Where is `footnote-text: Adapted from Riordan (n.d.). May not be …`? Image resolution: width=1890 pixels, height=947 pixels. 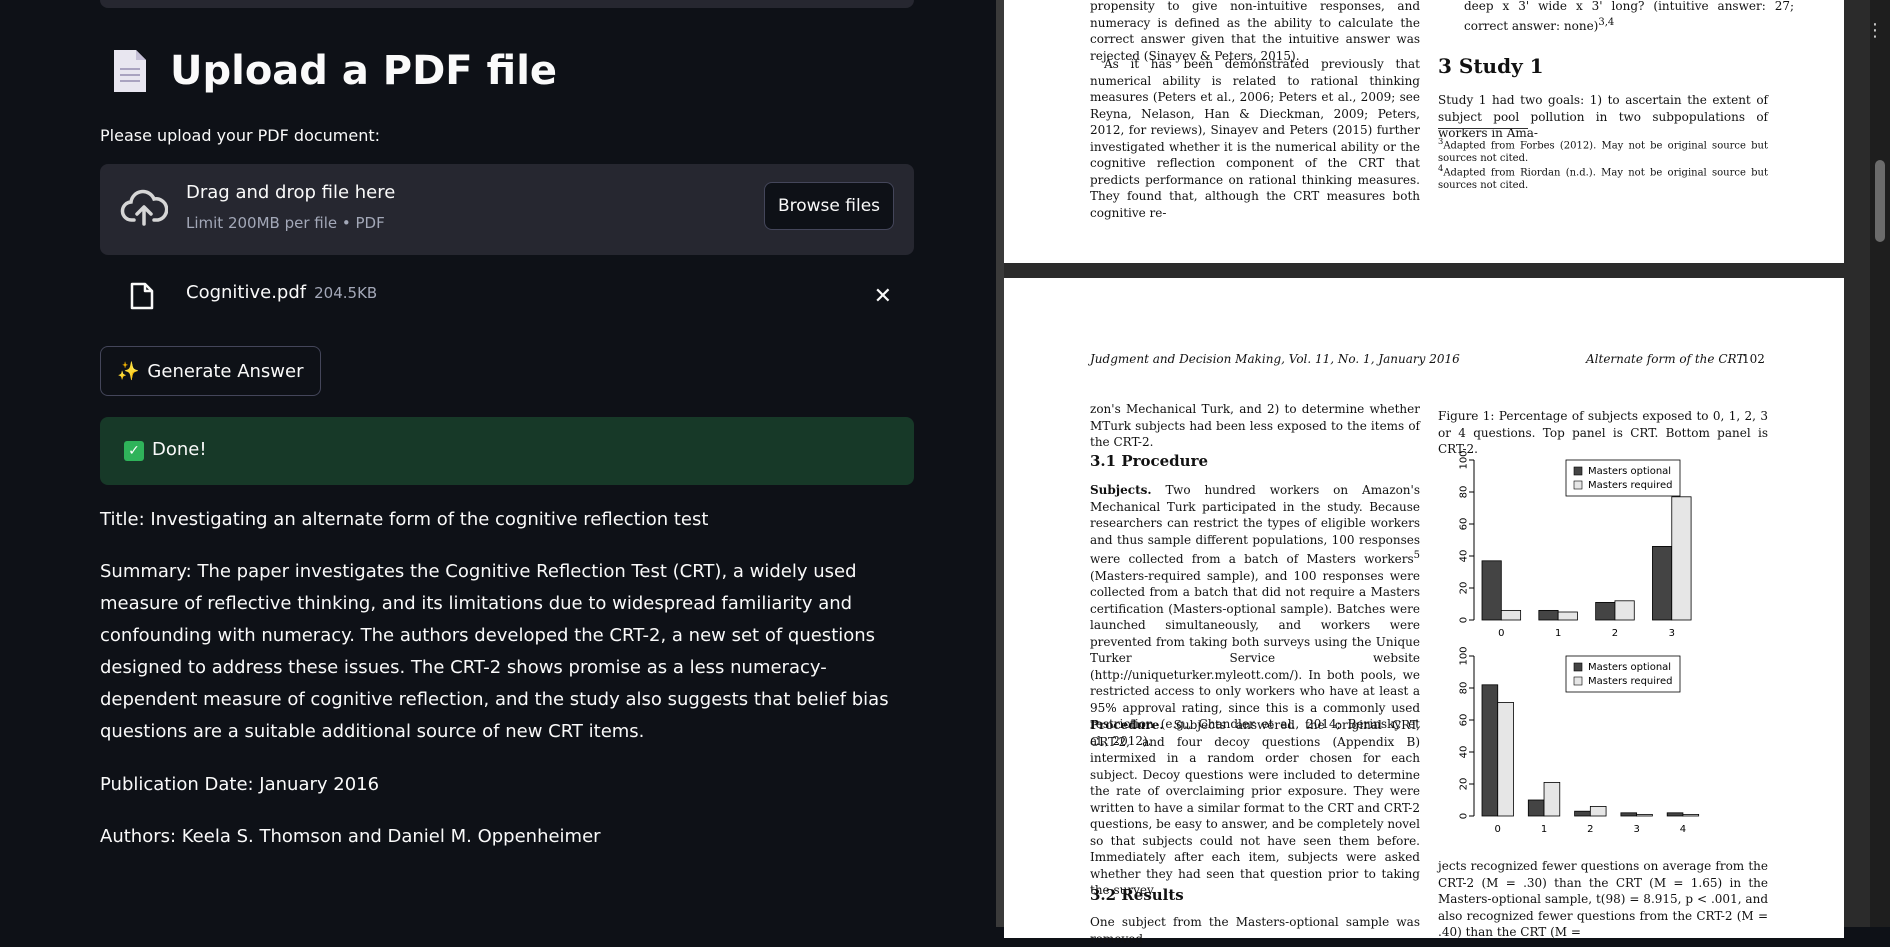
footnote-text: Adapted from Riordan (n.d.). May not be … is located at coordinates (1603, 179).